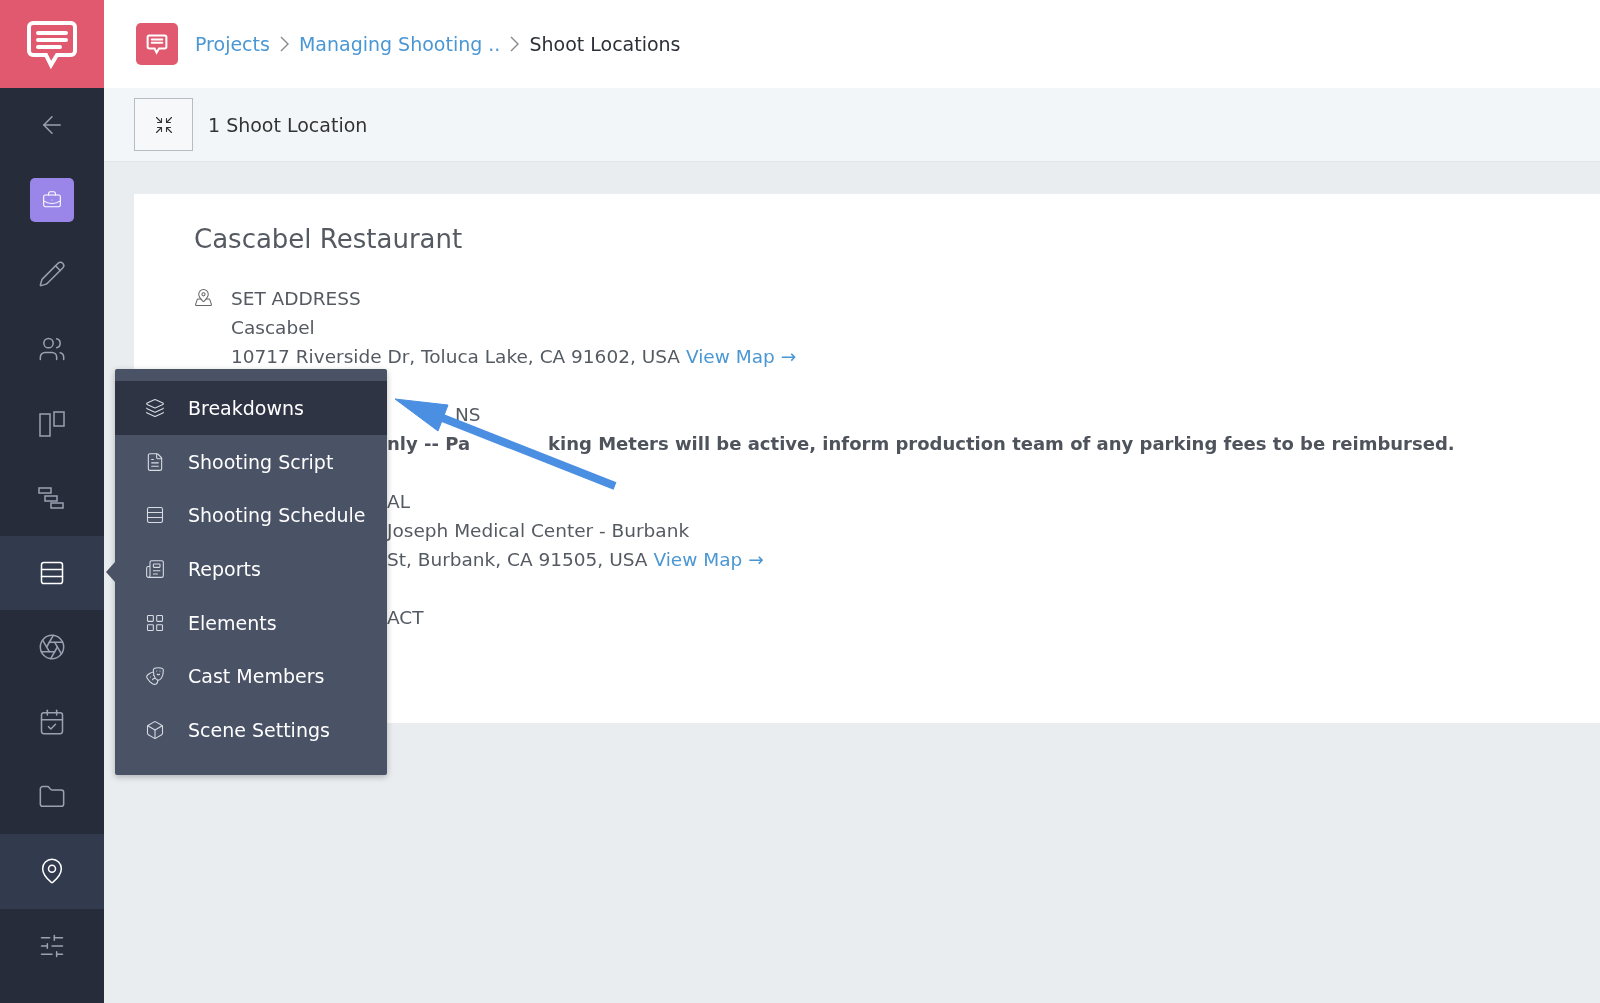 Image resolution: width=1600 pixels, height=1003 pixels. What do you see at coordinates (155, 622) in the screenshot?
I see `grid-icon` at bounding box center [155, 622].